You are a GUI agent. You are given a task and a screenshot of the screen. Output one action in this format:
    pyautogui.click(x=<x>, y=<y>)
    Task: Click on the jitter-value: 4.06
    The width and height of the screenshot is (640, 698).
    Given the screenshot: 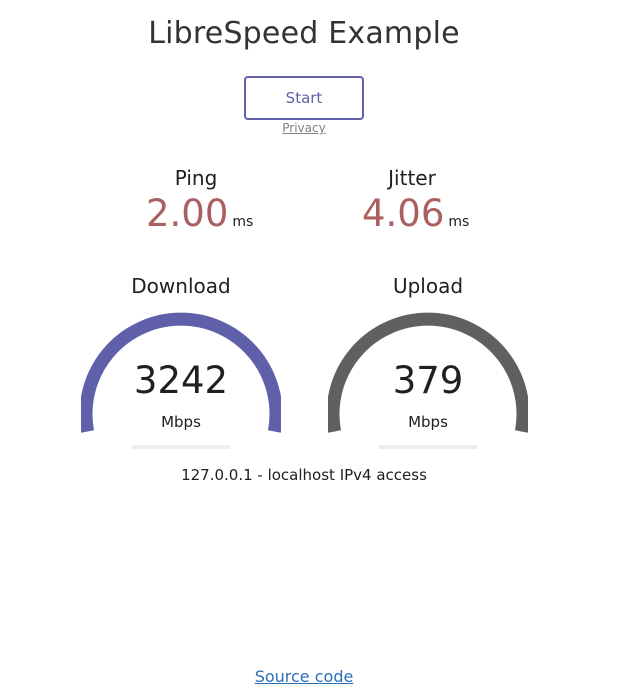 What is the action you would take?
    pyautogui.click(x=403, y=213)
    